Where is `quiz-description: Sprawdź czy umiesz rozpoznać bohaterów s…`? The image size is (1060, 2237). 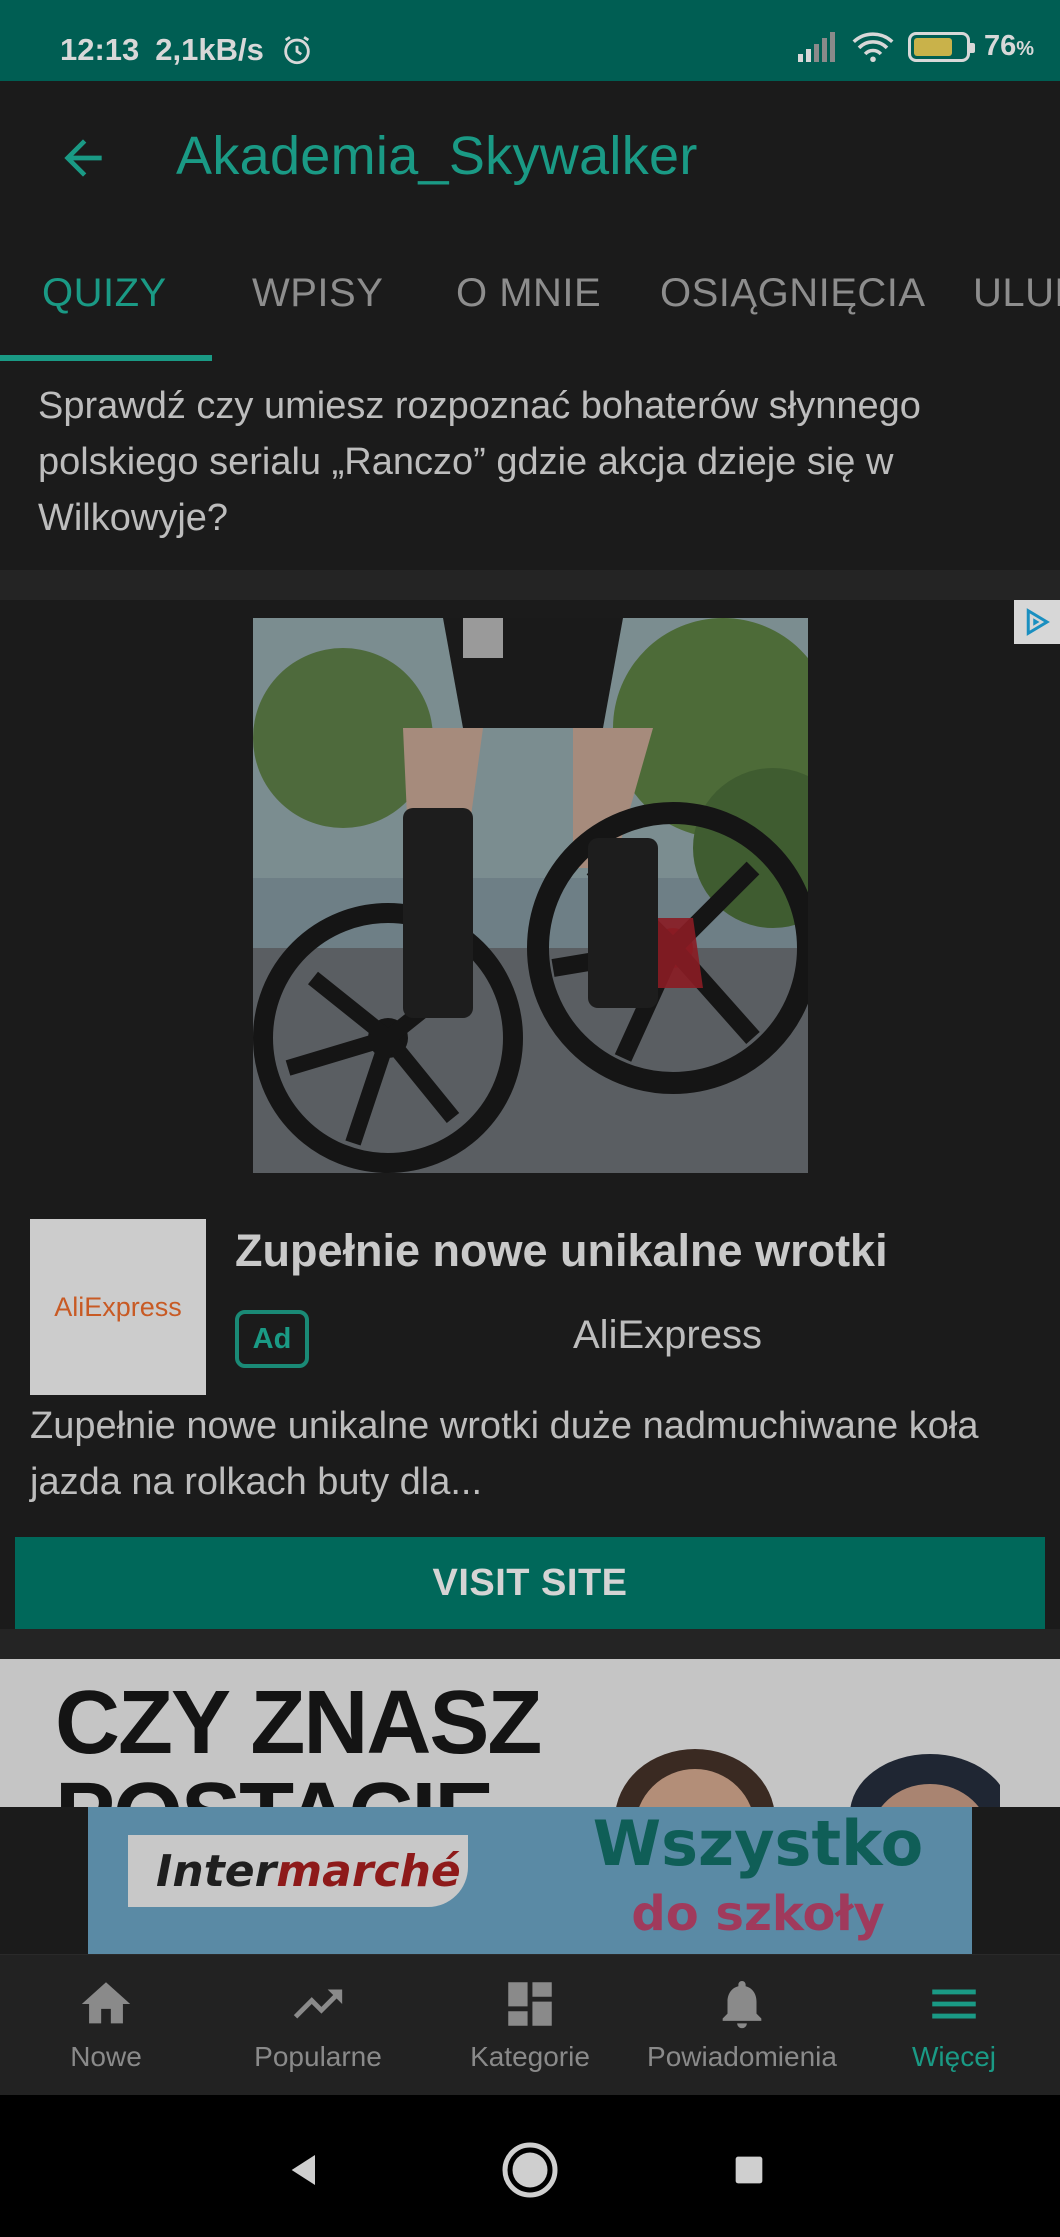 quiz-description: Sprawdź czy umiesz rozpoznać bohaterów s… is located at coordinates (533, 462).